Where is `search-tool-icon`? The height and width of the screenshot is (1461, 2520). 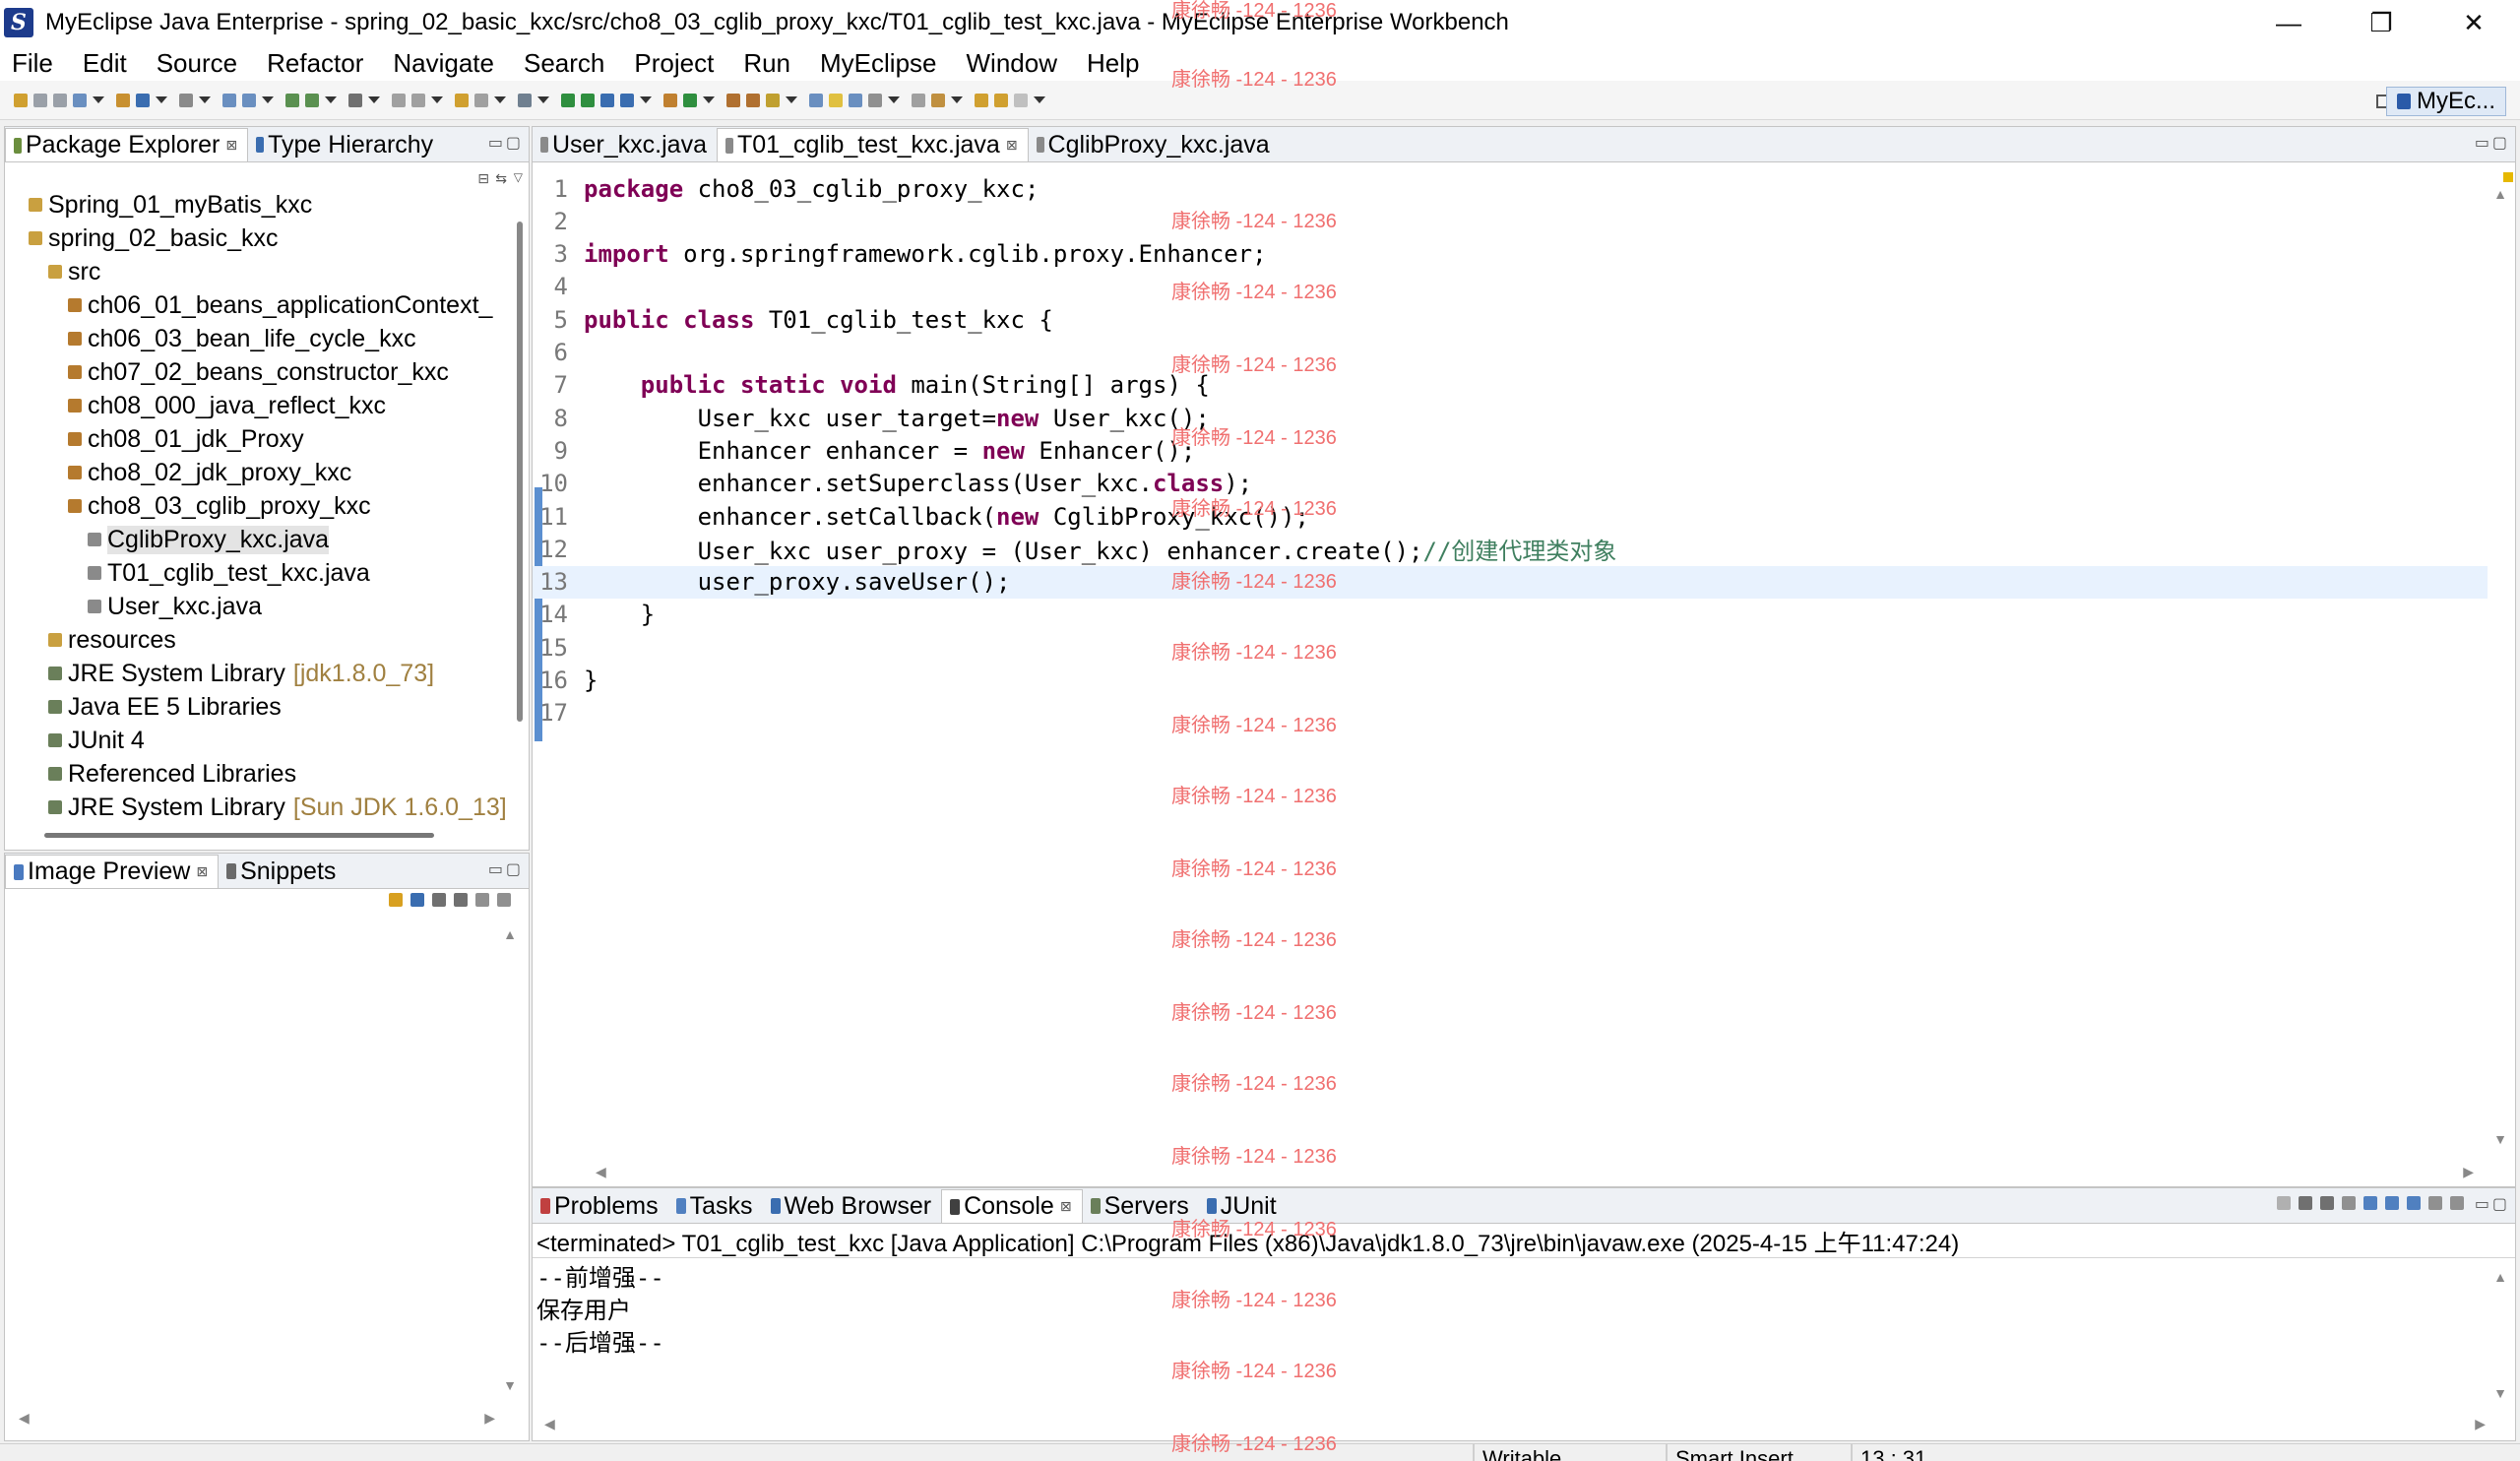
search-tool-icon is located at coordinates (355, 100).